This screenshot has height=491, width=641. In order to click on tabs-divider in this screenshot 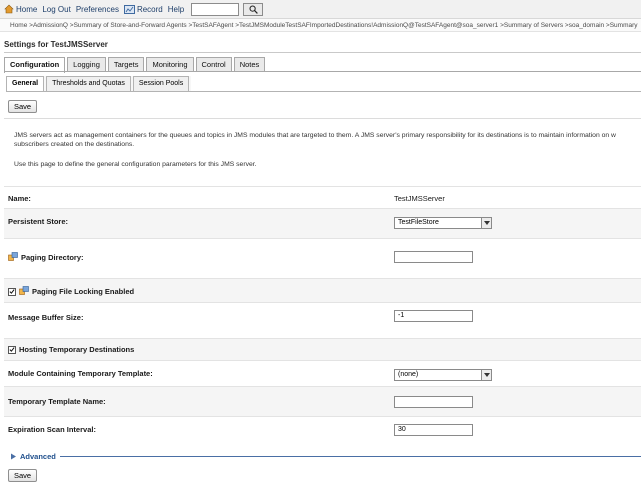, I will do `click(322, 71)`.